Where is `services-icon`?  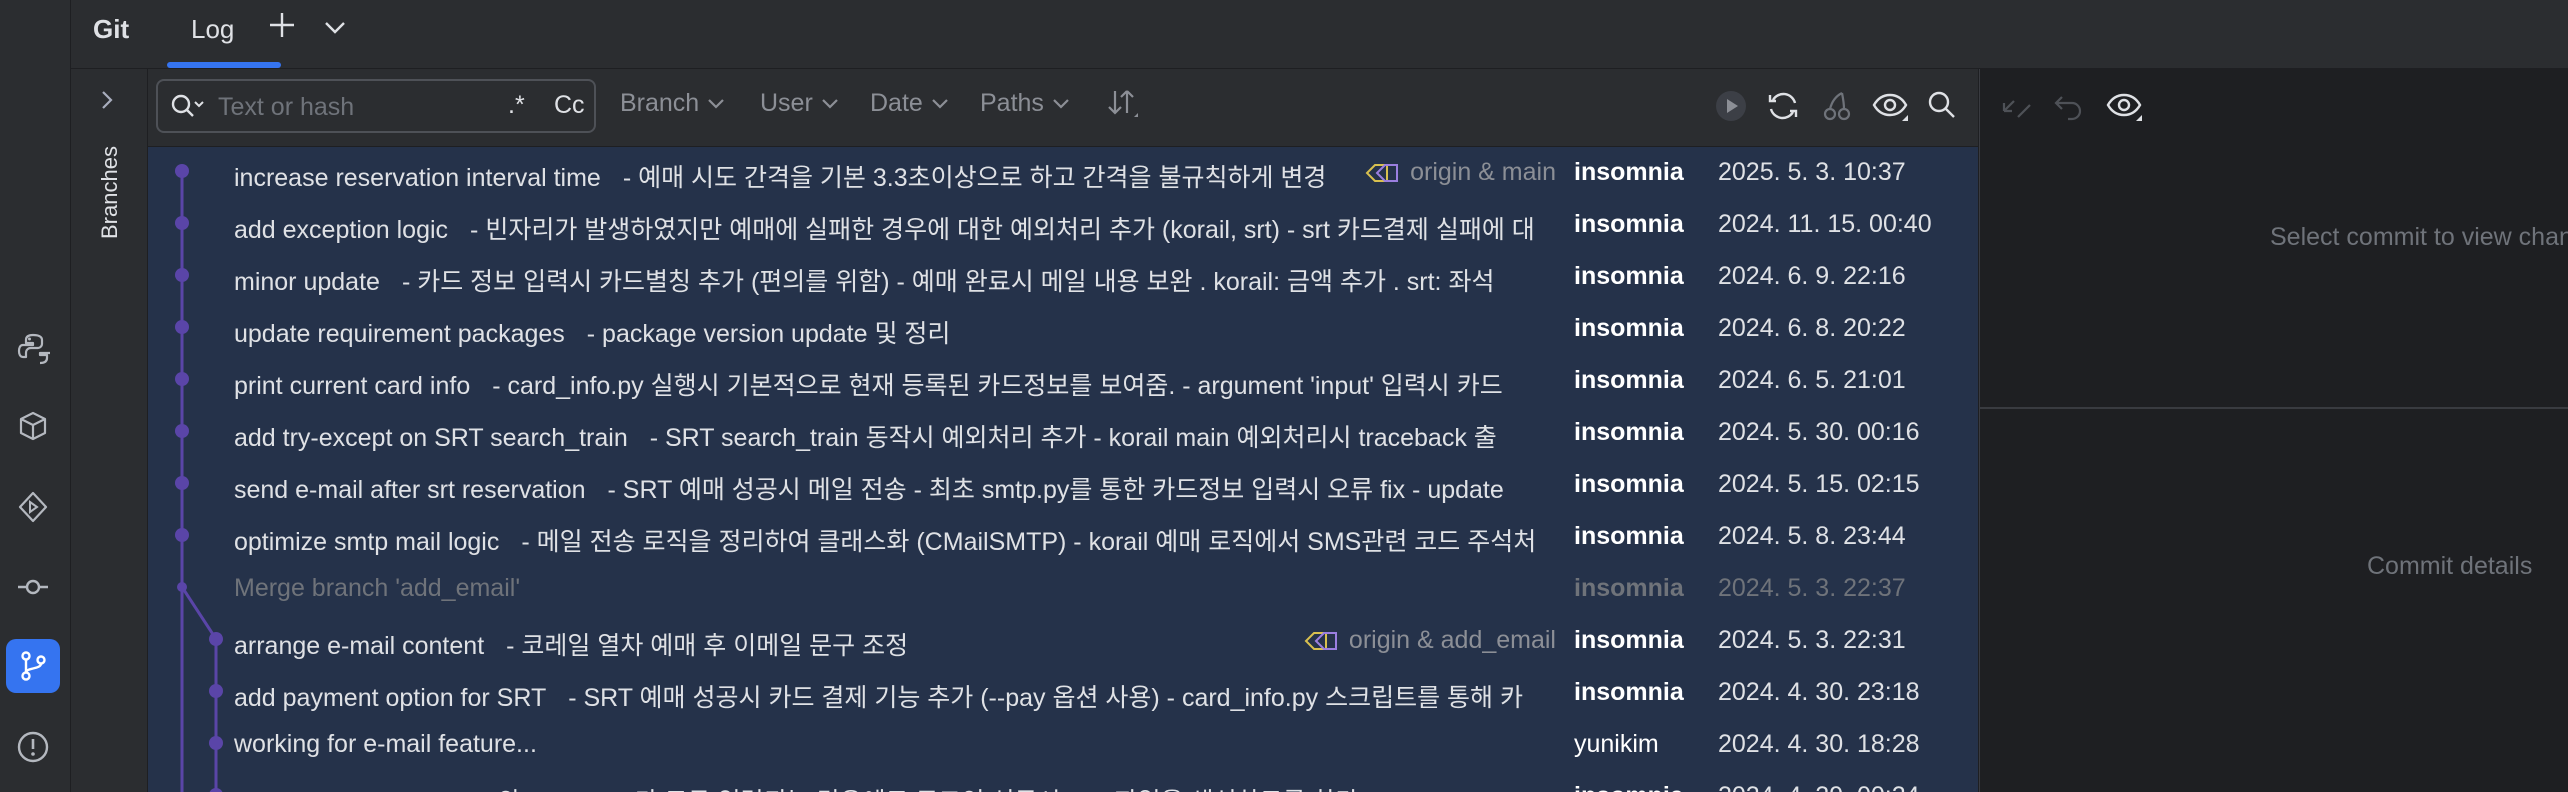
services-icon is located at coordinates (33, 507).